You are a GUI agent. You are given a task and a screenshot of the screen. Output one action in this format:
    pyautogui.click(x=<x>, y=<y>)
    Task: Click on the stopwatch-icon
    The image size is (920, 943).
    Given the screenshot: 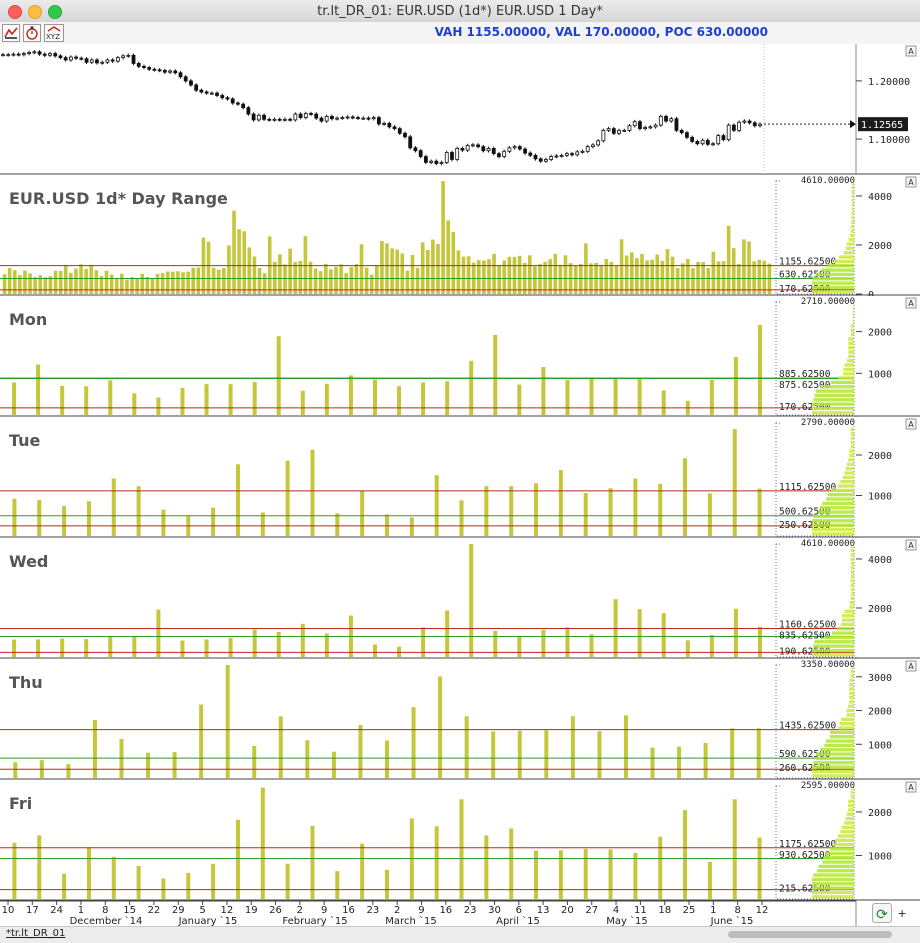 What is the action you would take?
    pyautogui.click(x=32, y=33)
    